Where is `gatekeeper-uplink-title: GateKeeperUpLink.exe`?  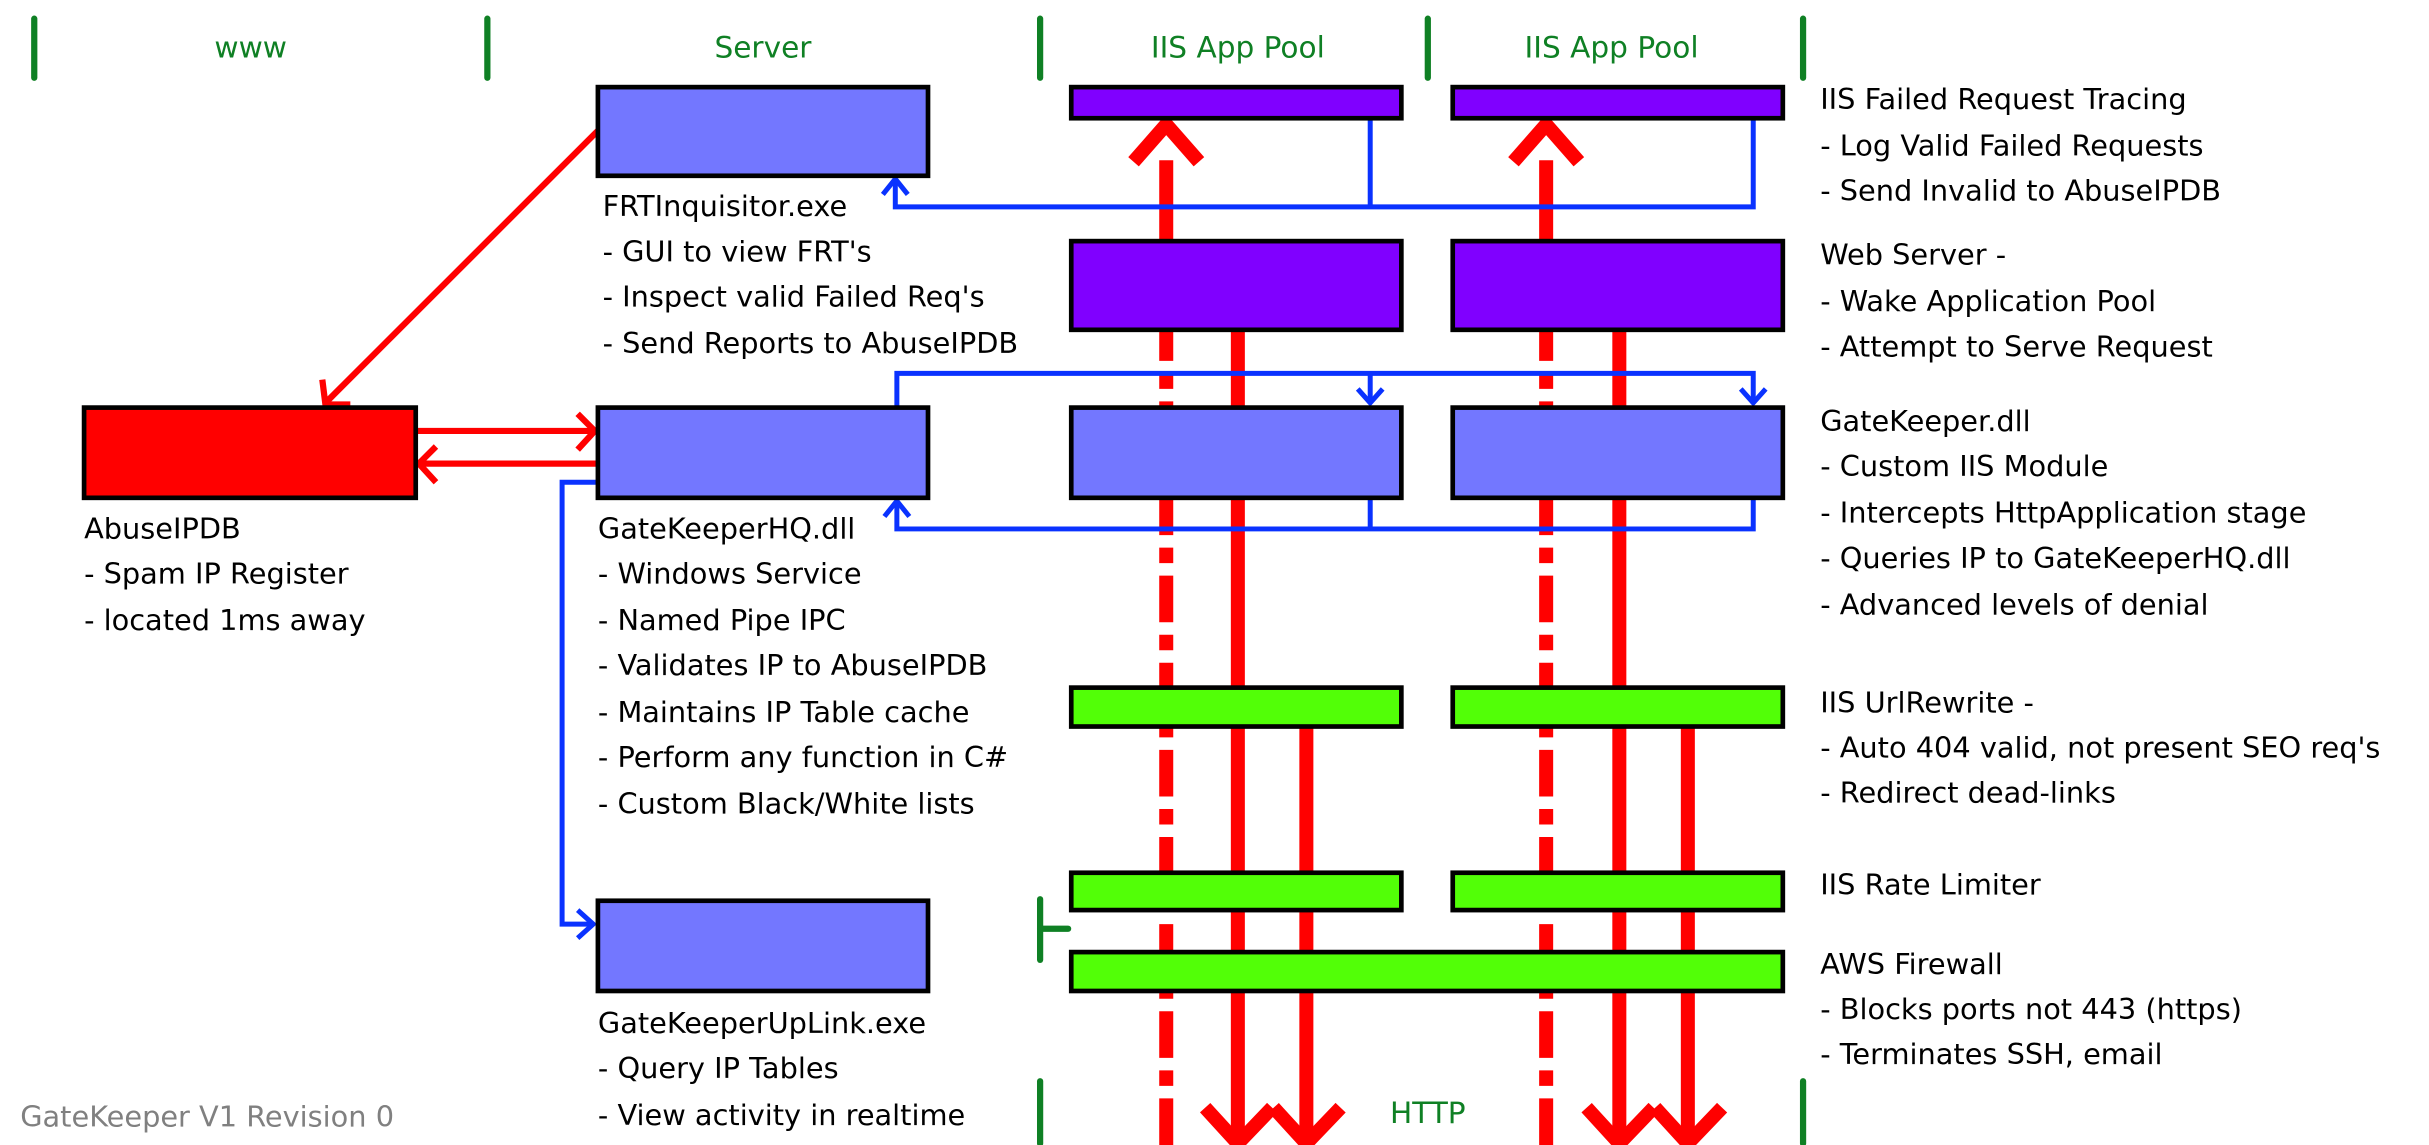
gatekeeper-uplink-title: GateKeeperUpLink.exe is located at coordinates (762, 1023).